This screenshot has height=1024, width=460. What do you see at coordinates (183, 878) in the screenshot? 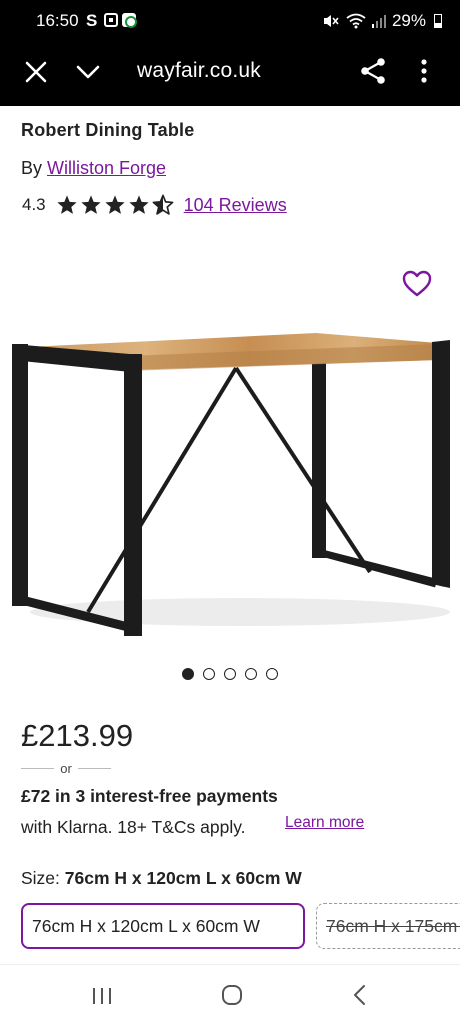
I see `size-selected-value: 76cm H x 120cm L x 60cm W` at bounding box center [183, 878].